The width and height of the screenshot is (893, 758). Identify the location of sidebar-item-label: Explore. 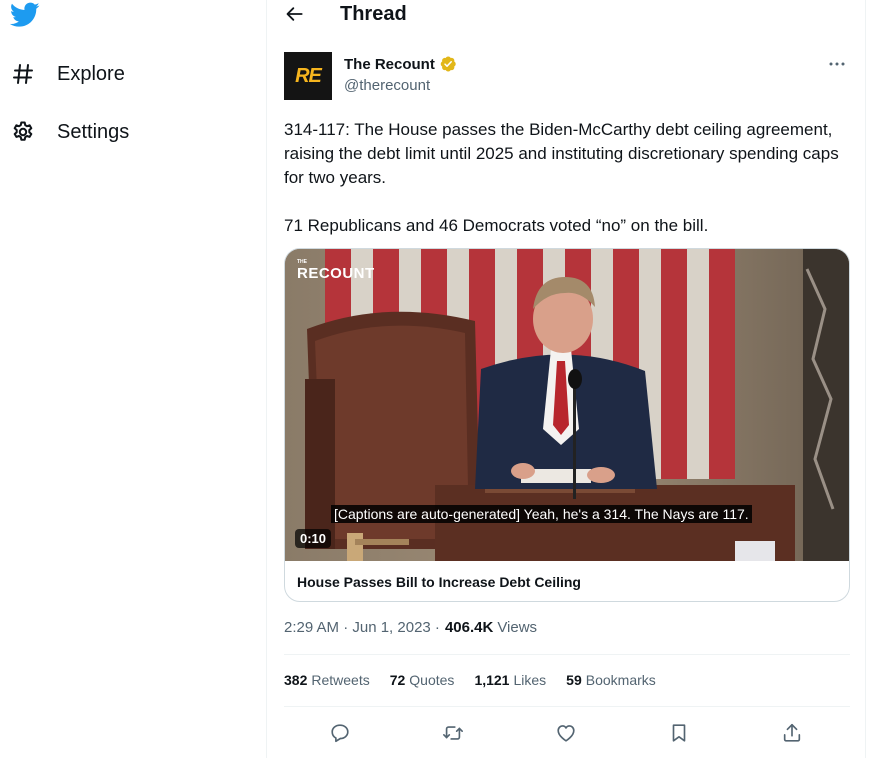
(91, 73).